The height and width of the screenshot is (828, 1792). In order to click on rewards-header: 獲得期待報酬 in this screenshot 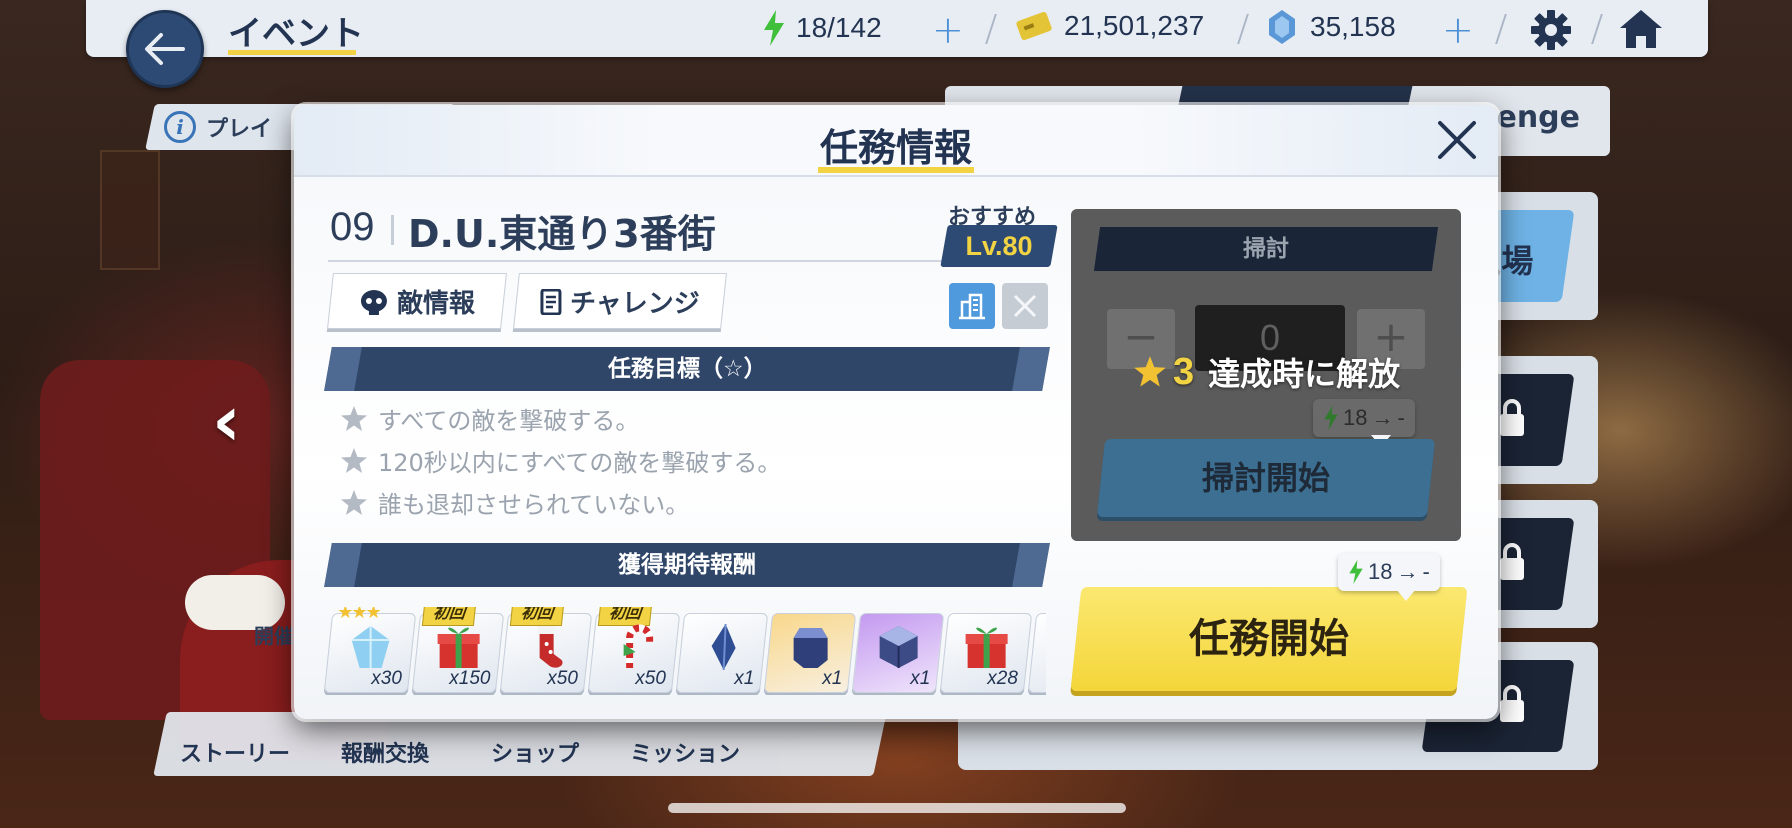, I will do `click(687, 565)`.